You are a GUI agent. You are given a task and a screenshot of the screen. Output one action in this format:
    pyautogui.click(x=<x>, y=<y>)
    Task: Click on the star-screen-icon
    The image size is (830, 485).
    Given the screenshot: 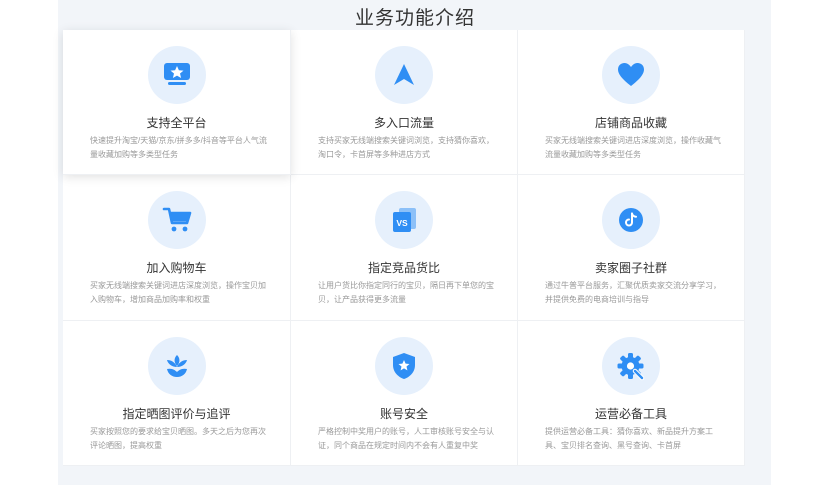 What is the action you would take?
    pyautogui.click(x=176, y=75)
    